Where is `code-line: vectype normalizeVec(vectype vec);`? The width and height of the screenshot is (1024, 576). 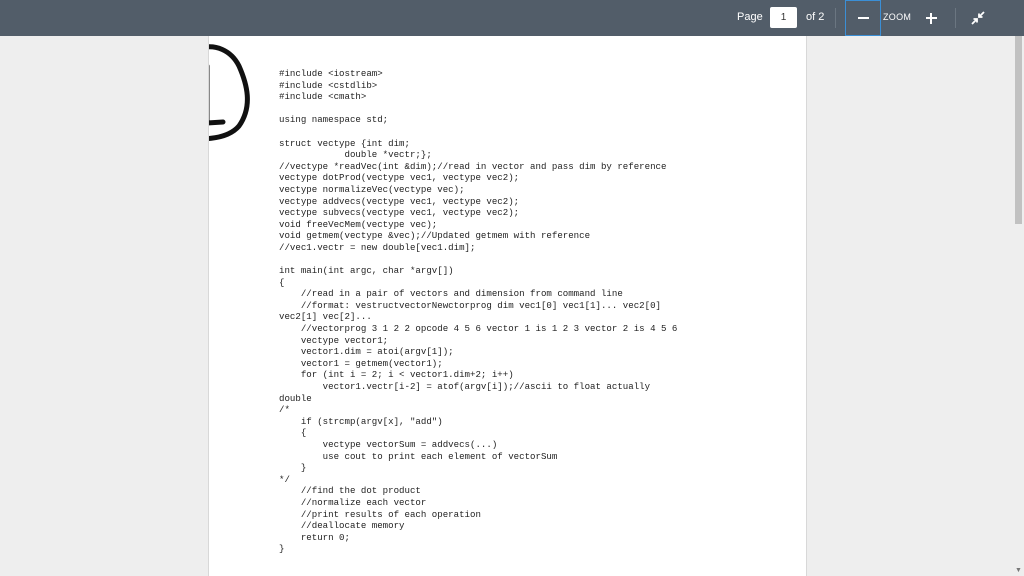
code-line: vectype normalizeVec(vectype vec); is located at coordinates (372, 189).